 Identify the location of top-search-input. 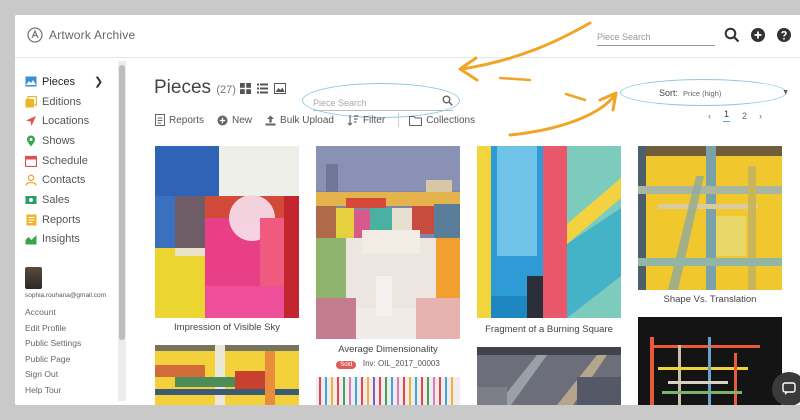
(656, 37).